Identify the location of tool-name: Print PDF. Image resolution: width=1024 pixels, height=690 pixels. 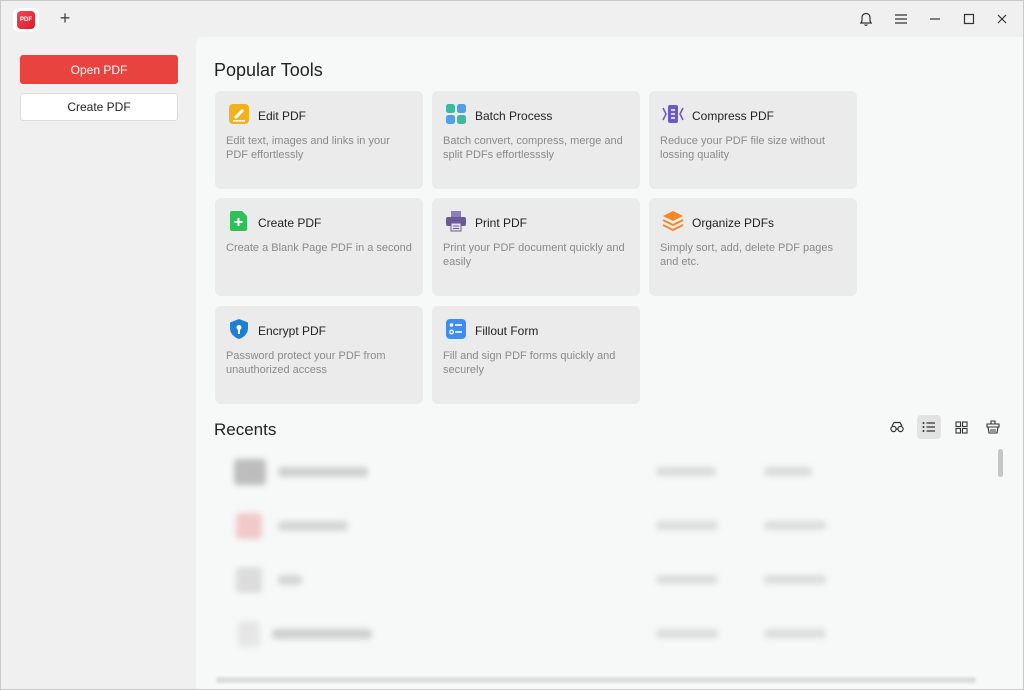
(501, 223).